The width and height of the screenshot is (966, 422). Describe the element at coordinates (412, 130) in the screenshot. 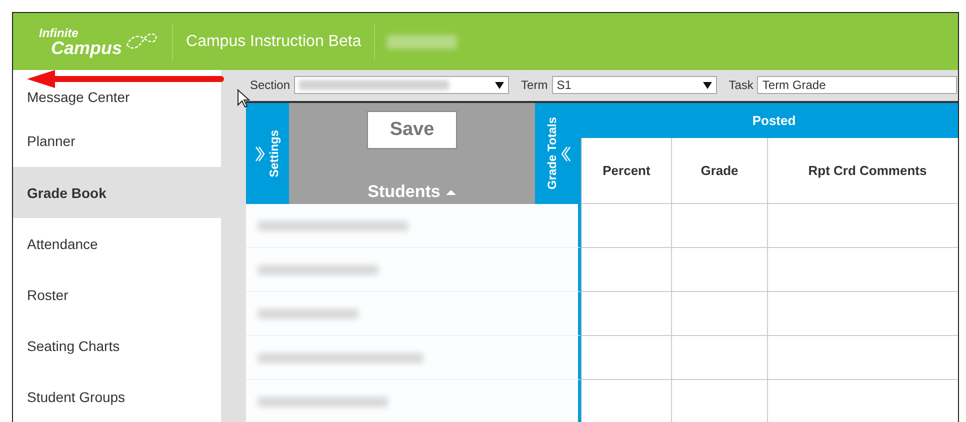

I see `save-button: Save` at that location.